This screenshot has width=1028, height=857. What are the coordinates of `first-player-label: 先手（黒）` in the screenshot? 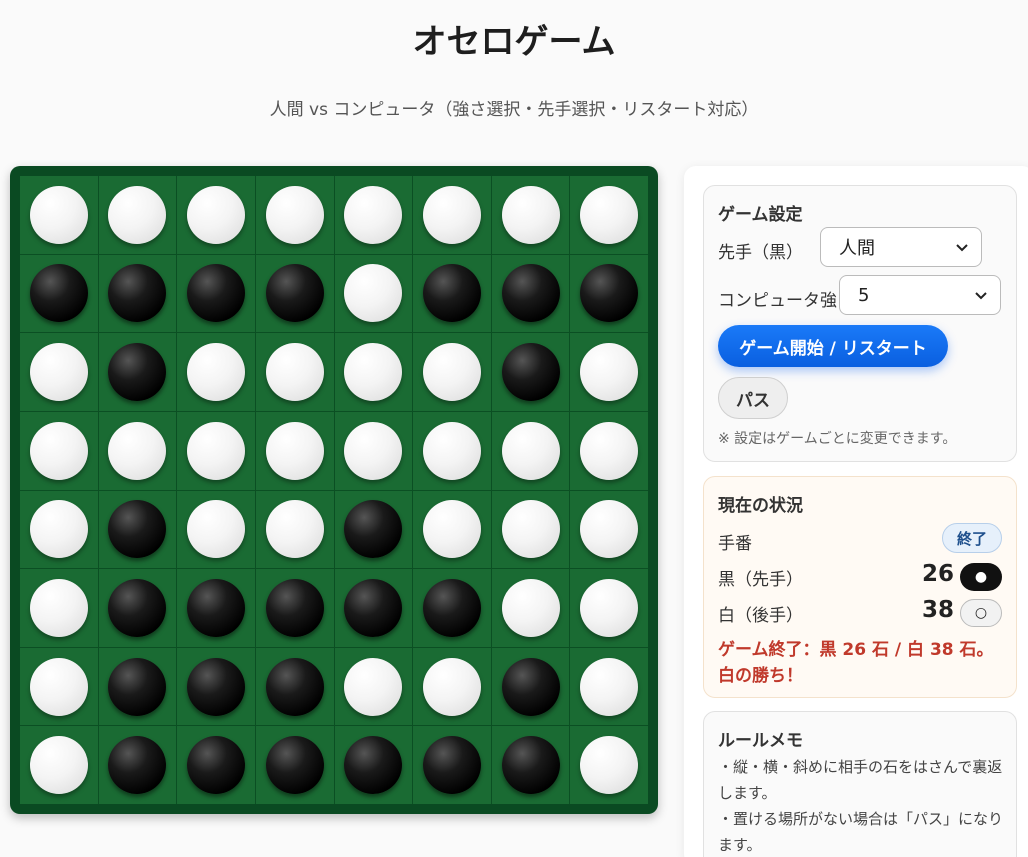 It's located at (760, 253).